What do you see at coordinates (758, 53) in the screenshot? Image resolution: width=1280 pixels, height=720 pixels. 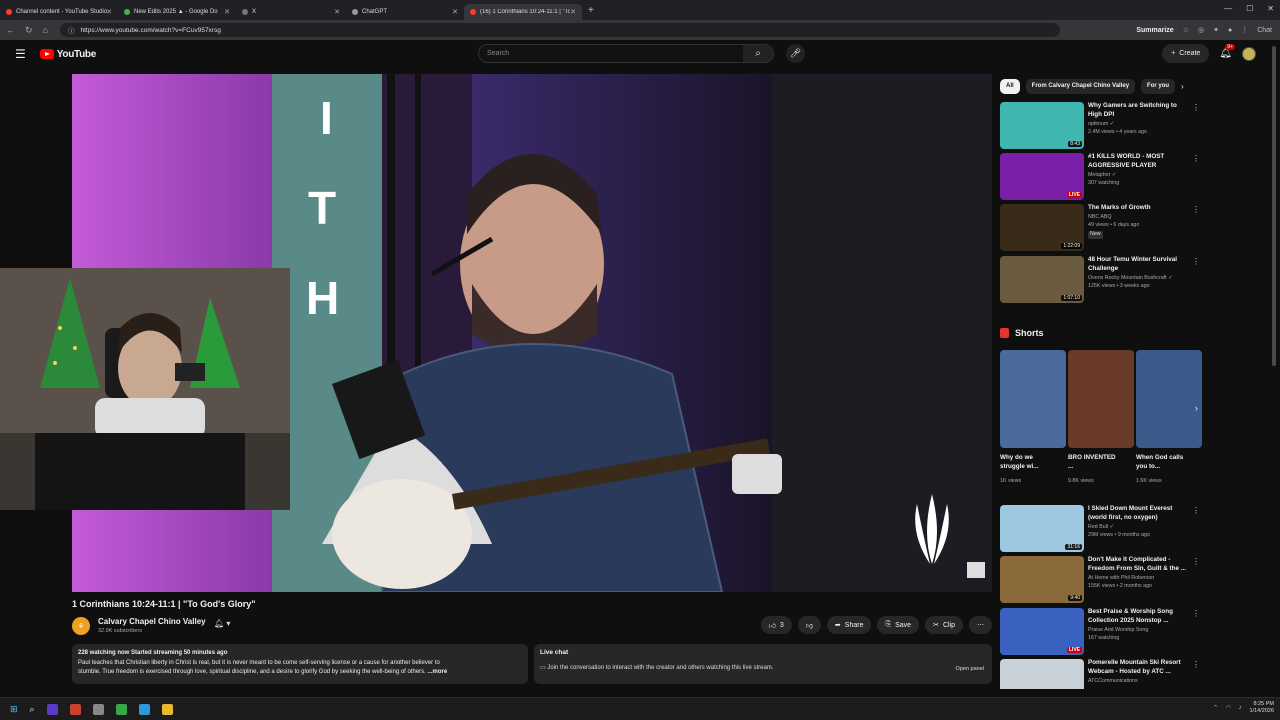 I see `search-button: ⌕` at bounding box center [758, 53].